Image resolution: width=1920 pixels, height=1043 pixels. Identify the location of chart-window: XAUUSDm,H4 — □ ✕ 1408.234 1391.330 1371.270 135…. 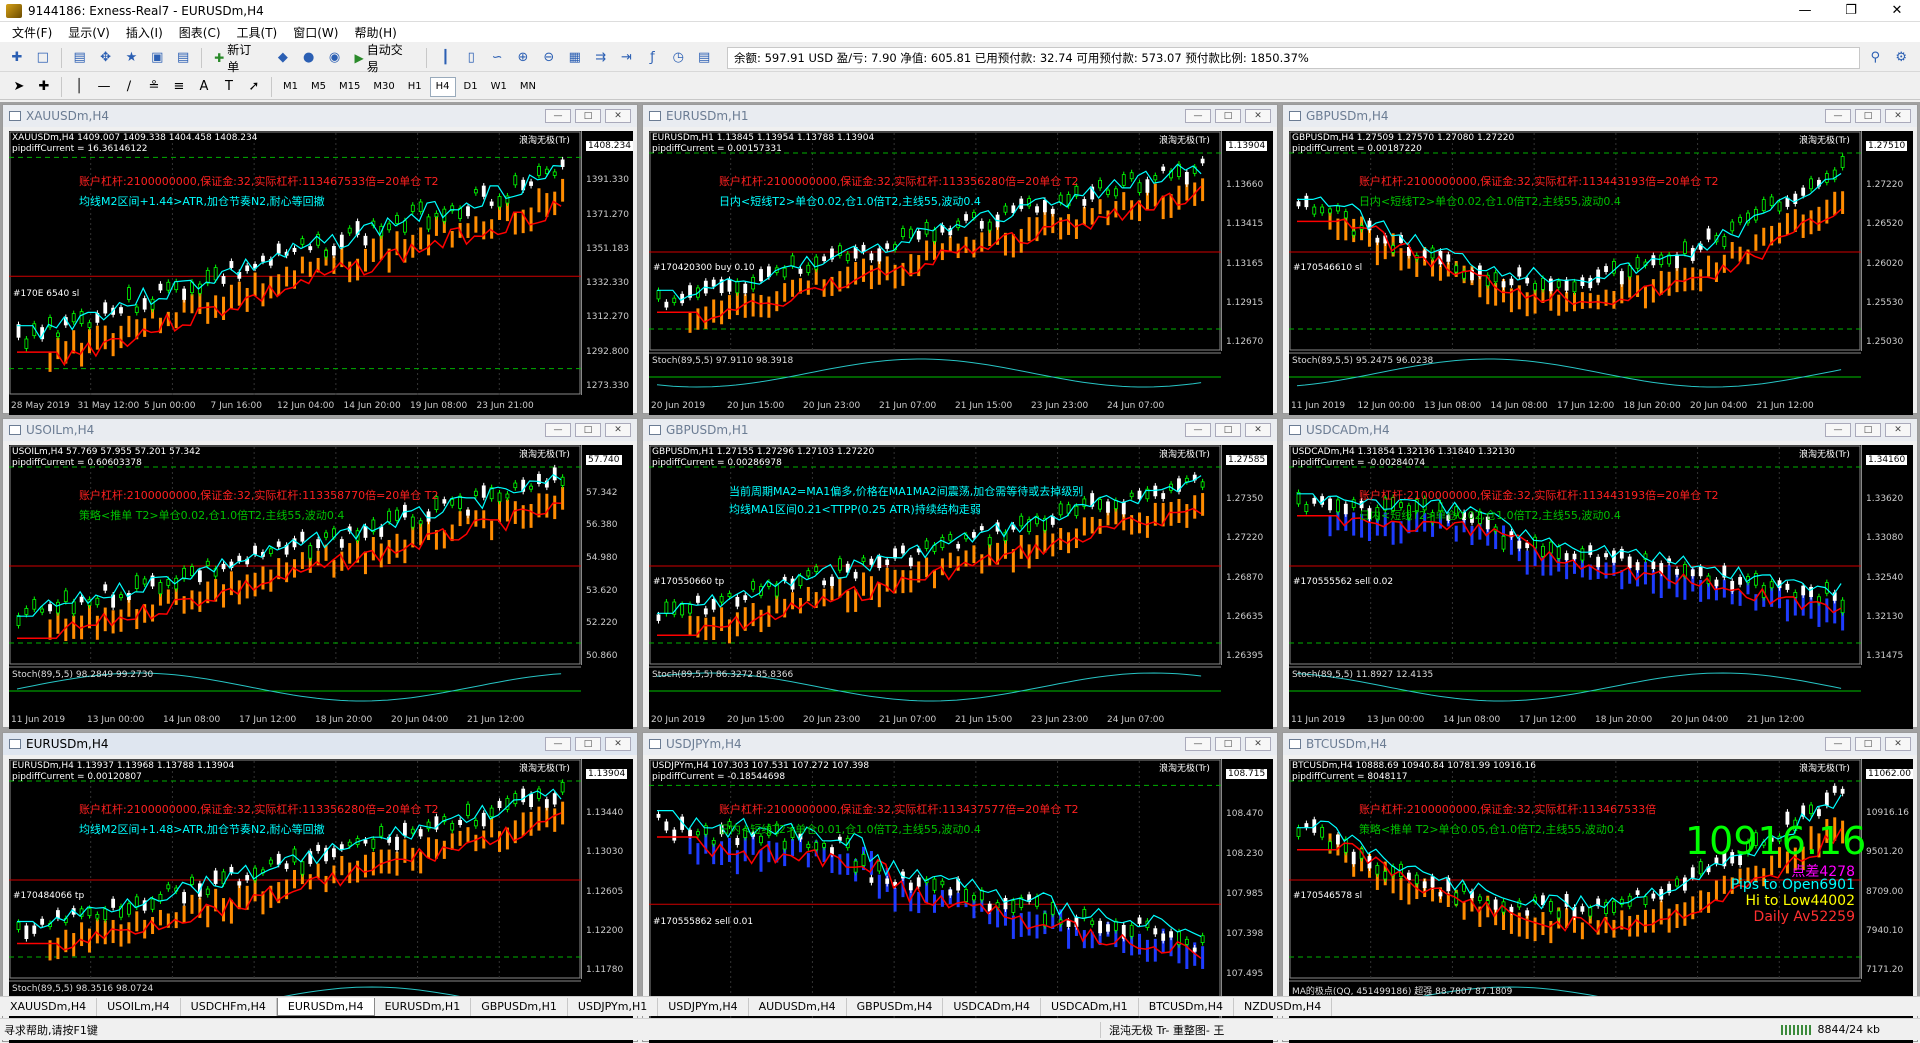
(320, 259).